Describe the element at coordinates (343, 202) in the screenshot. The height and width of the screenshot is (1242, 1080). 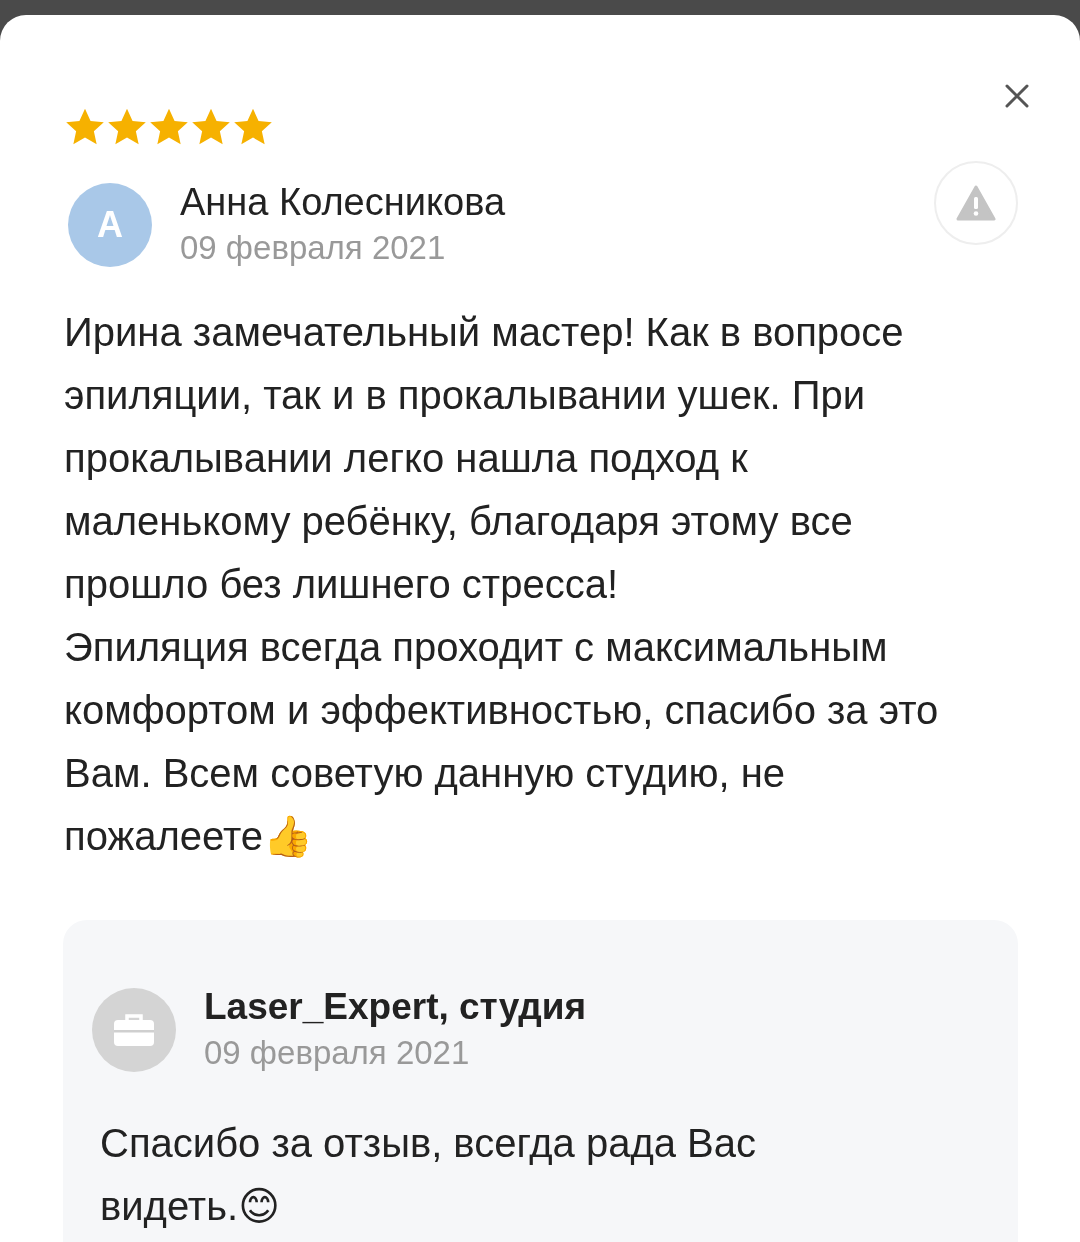
I see `author-name: Анна Колесникова` at that location.